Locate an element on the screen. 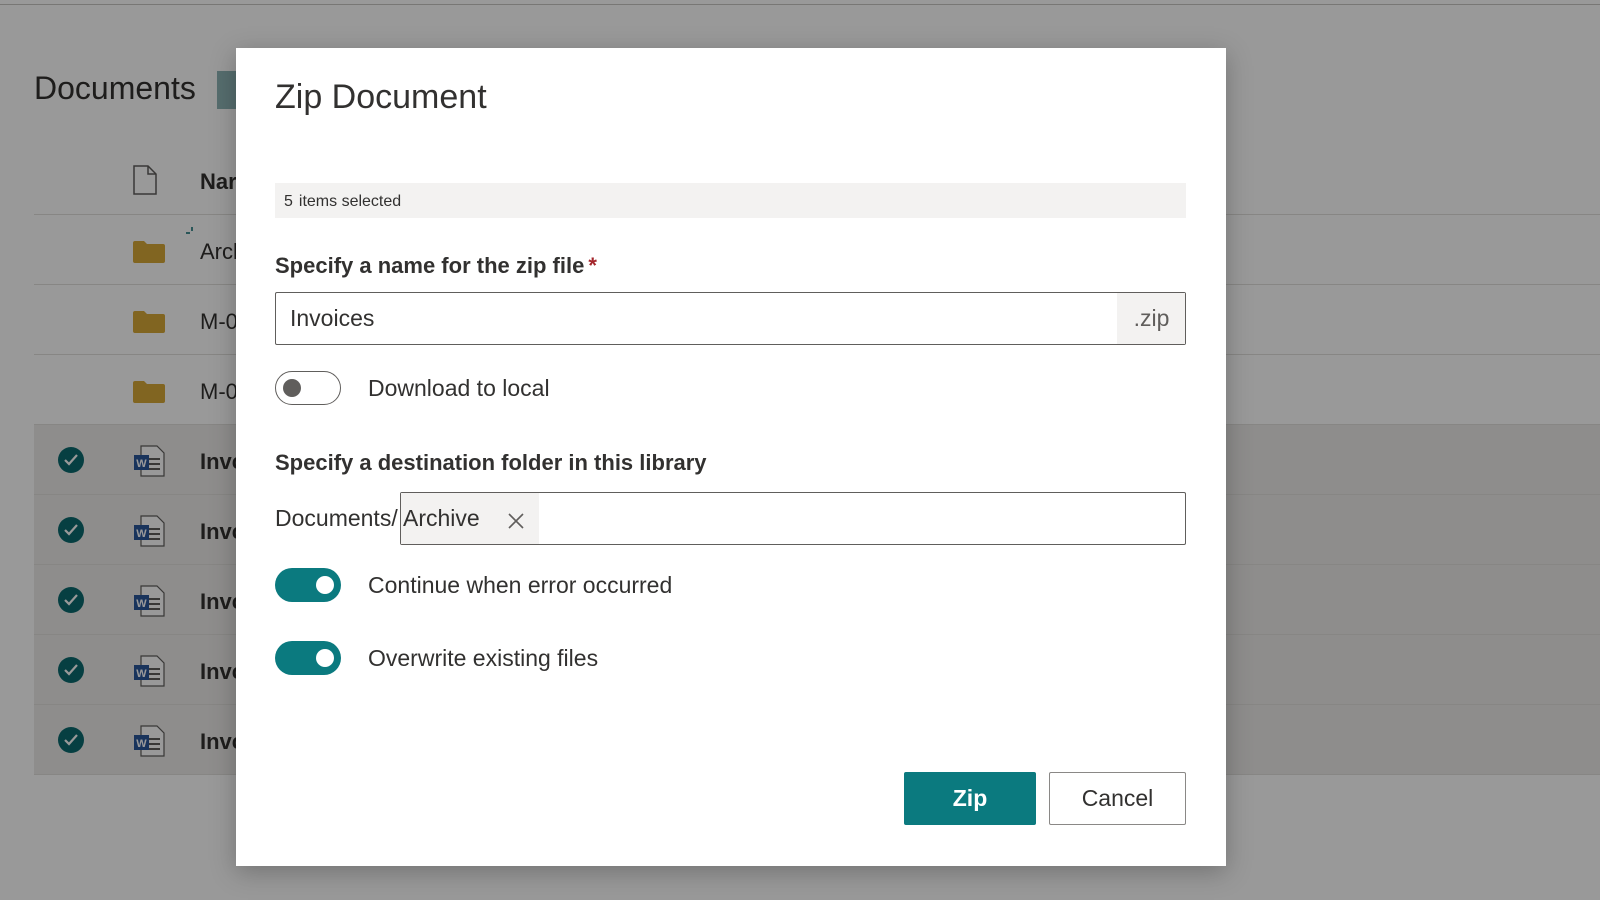 Image resolution: width=1600 pixels, height=900 pixels. destination-picker: Archive is located at coordinates (793, 518).